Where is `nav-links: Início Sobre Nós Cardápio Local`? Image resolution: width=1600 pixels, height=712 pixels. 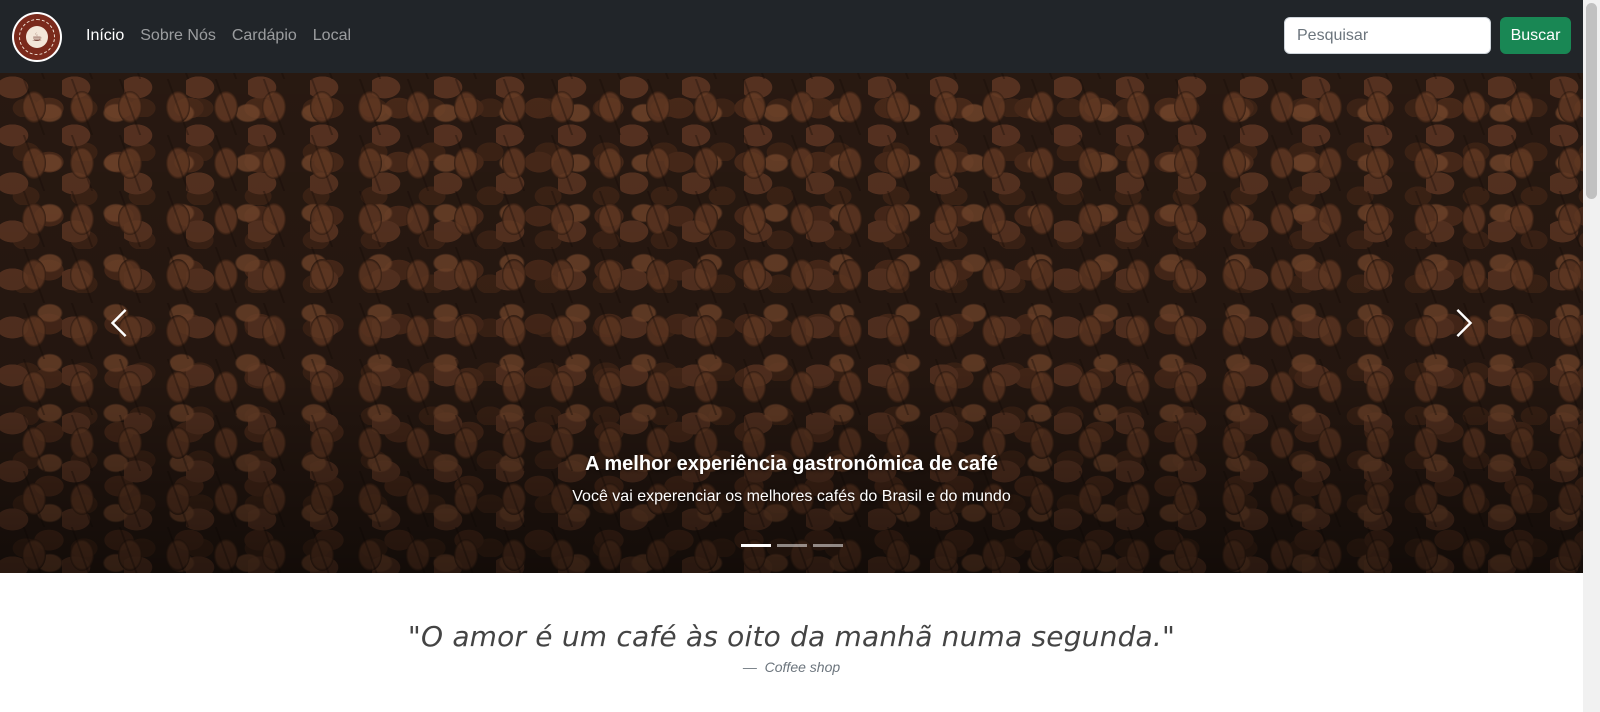
nav-links: Início Sobre Nós Cardápio Local is located at coordinates (222, 36).